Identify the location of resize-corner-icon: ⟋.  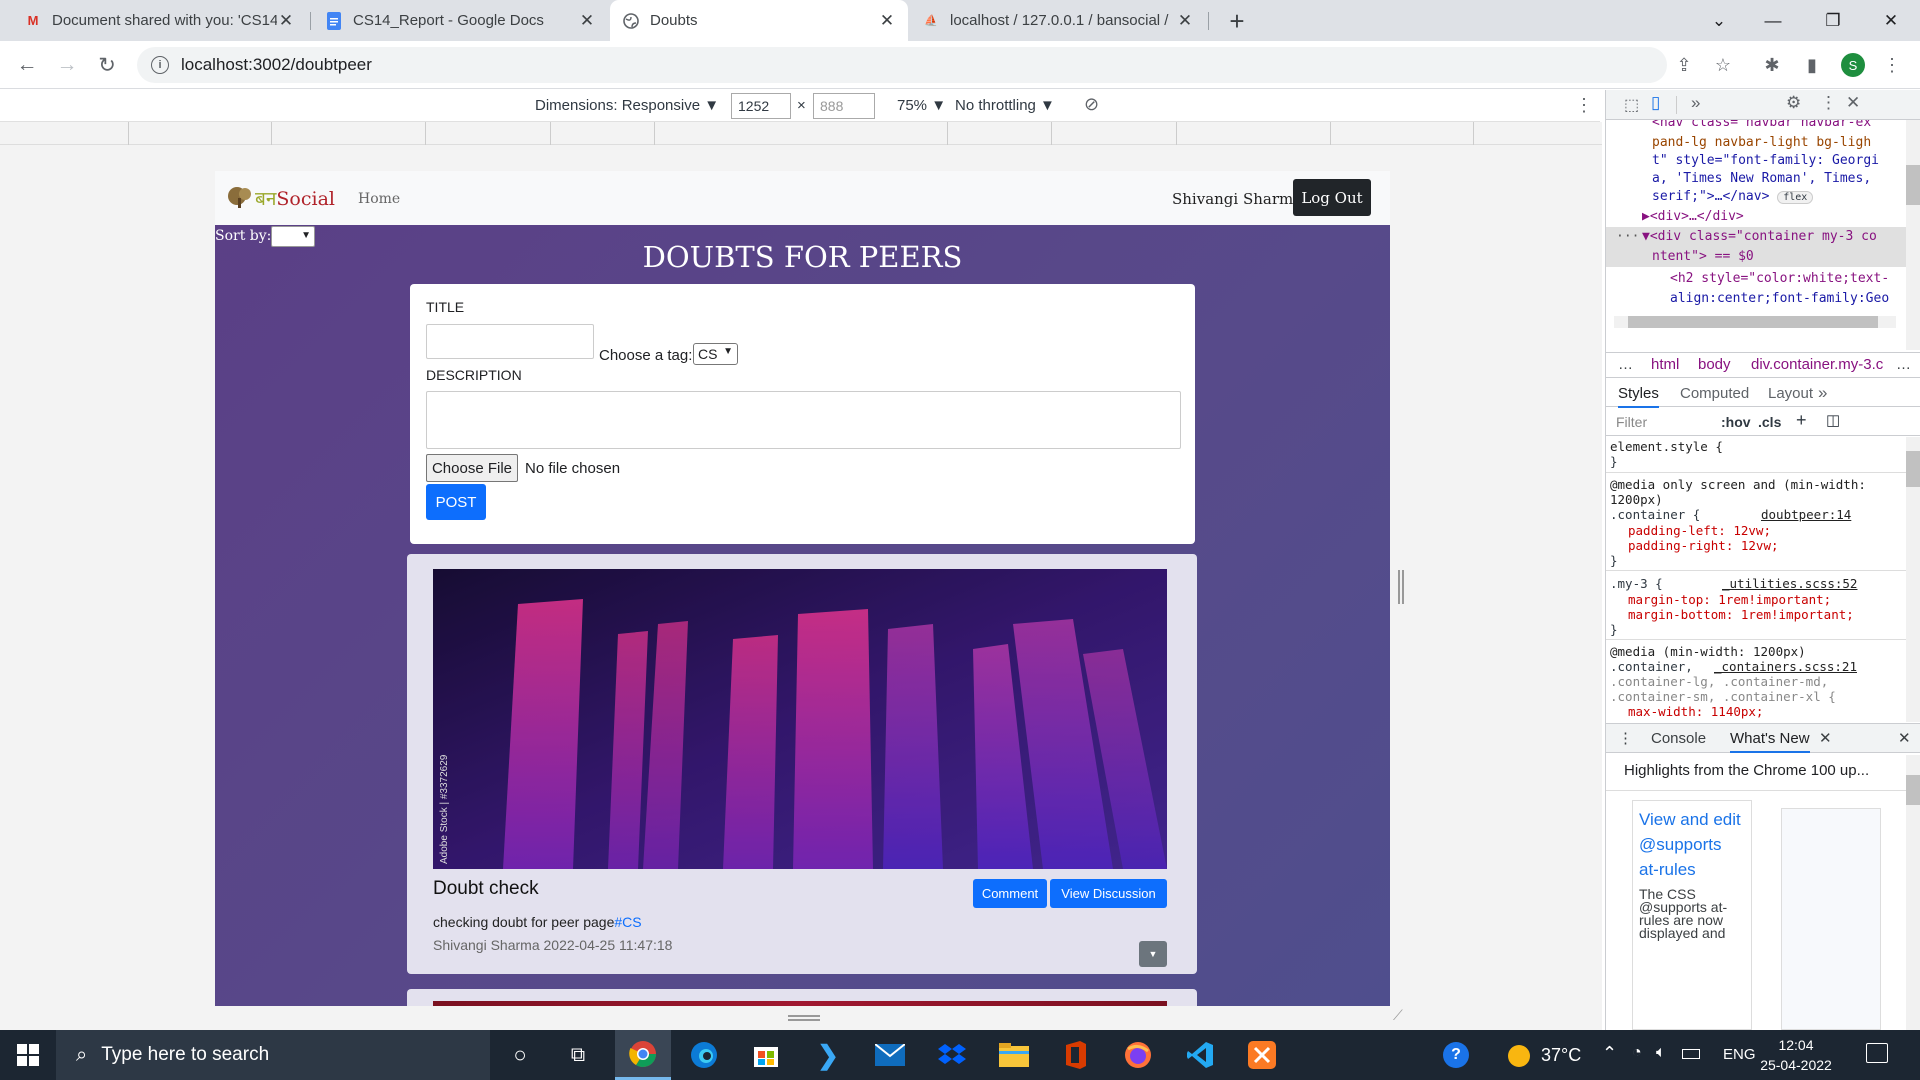
(1398, 1015).